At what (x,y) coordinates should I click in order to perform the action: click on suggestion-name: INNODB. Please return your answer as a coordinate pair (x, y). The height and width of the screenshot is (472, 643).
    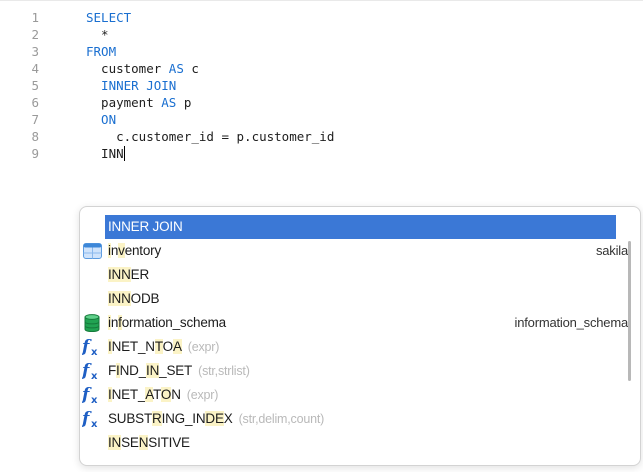
    Looking at the image, I should click on (134, 298).